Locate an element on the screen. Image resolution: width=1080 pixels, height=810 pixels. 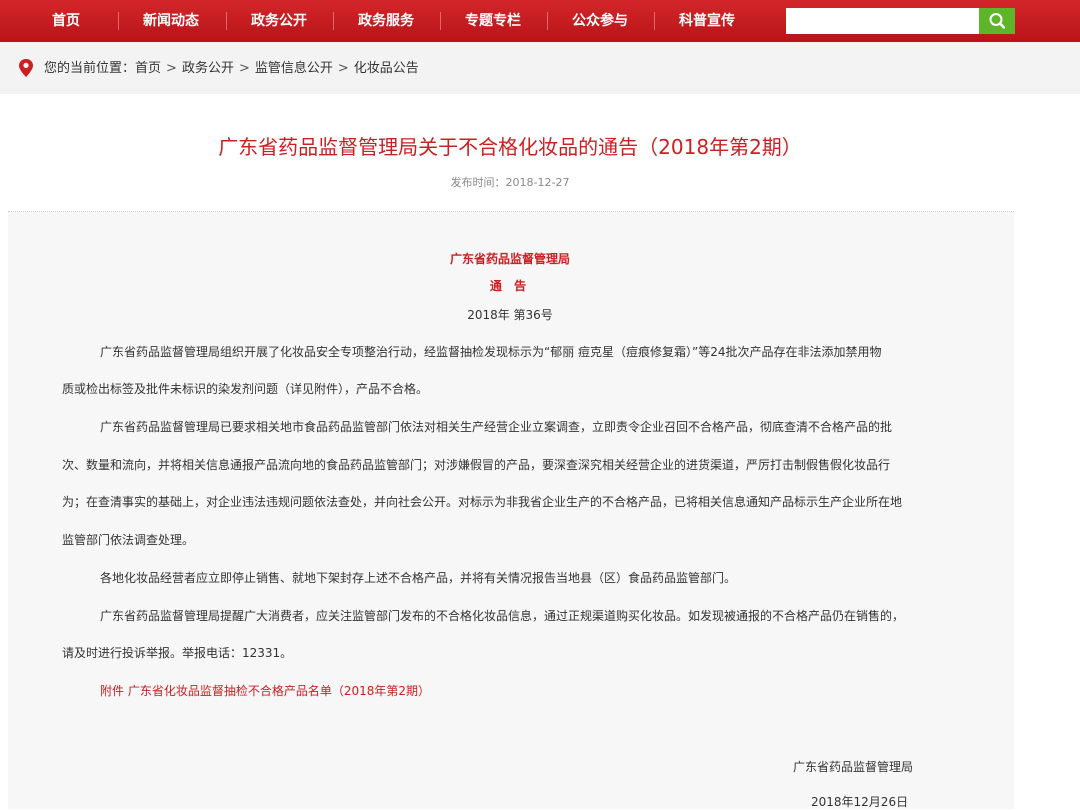
signature-date: 2018年12月26日 is located at coordinates (860, 802).